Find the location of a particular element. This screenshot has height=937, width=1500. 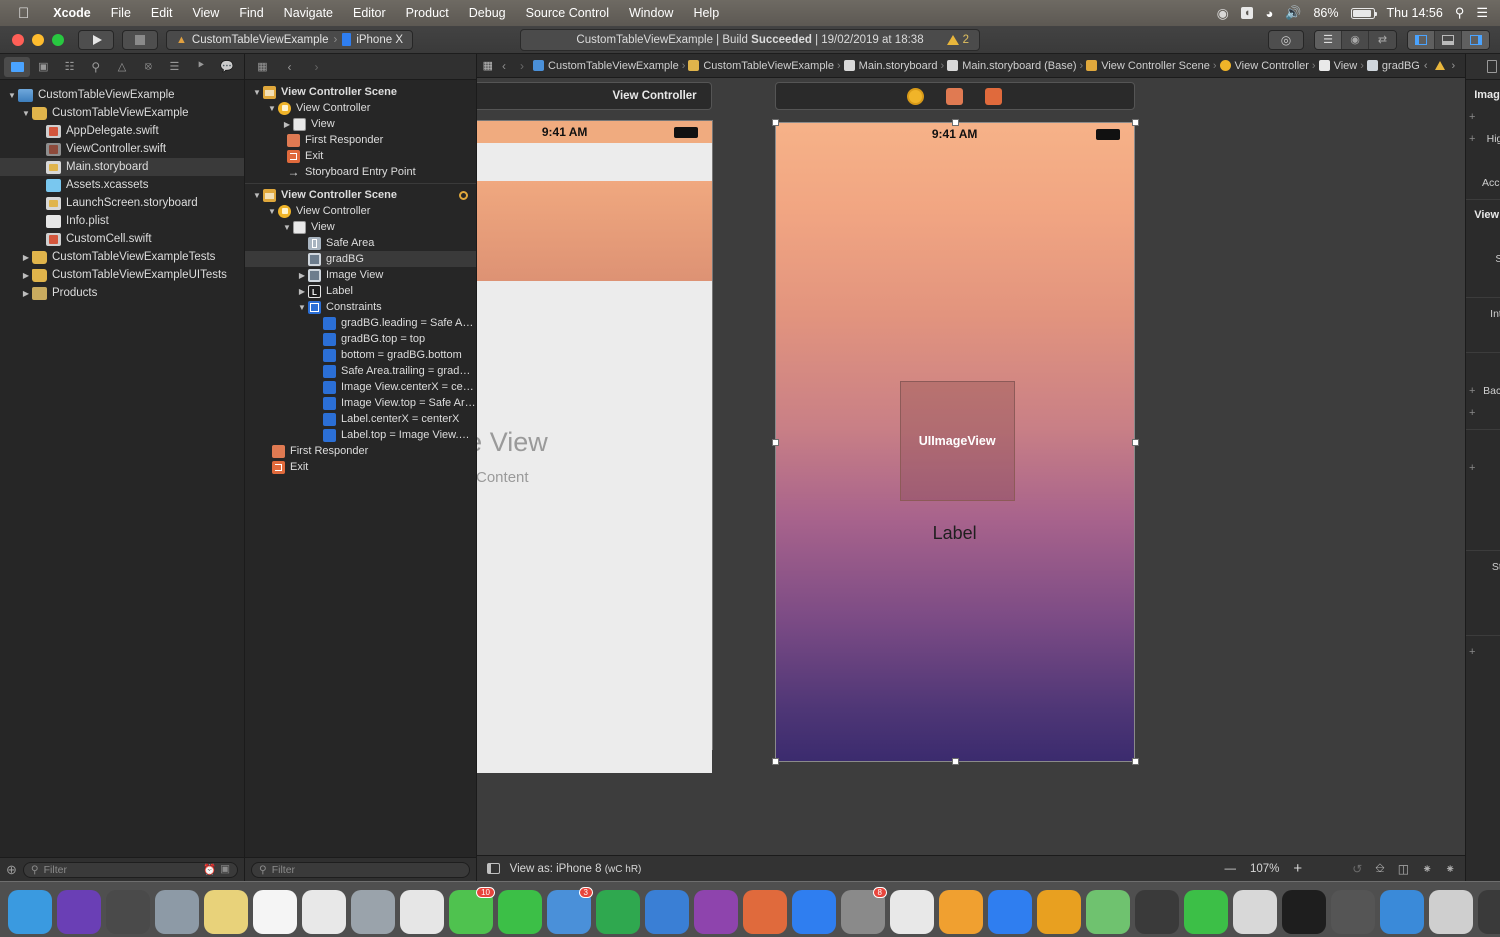

breadcrumb-item-view-controller-scene: View Controller Scene is located at coordinates (1148, 66).